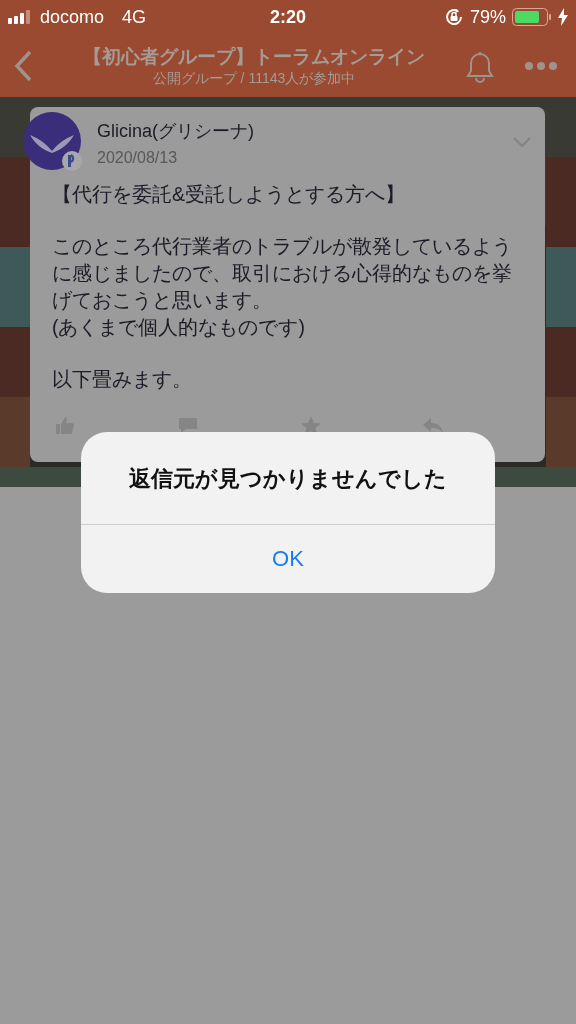 This screenshot has width=576, height=1024. Describe the element at coordinates (138, 158) in the screenshot. I see `post-date: 2020/08/13` at that location.